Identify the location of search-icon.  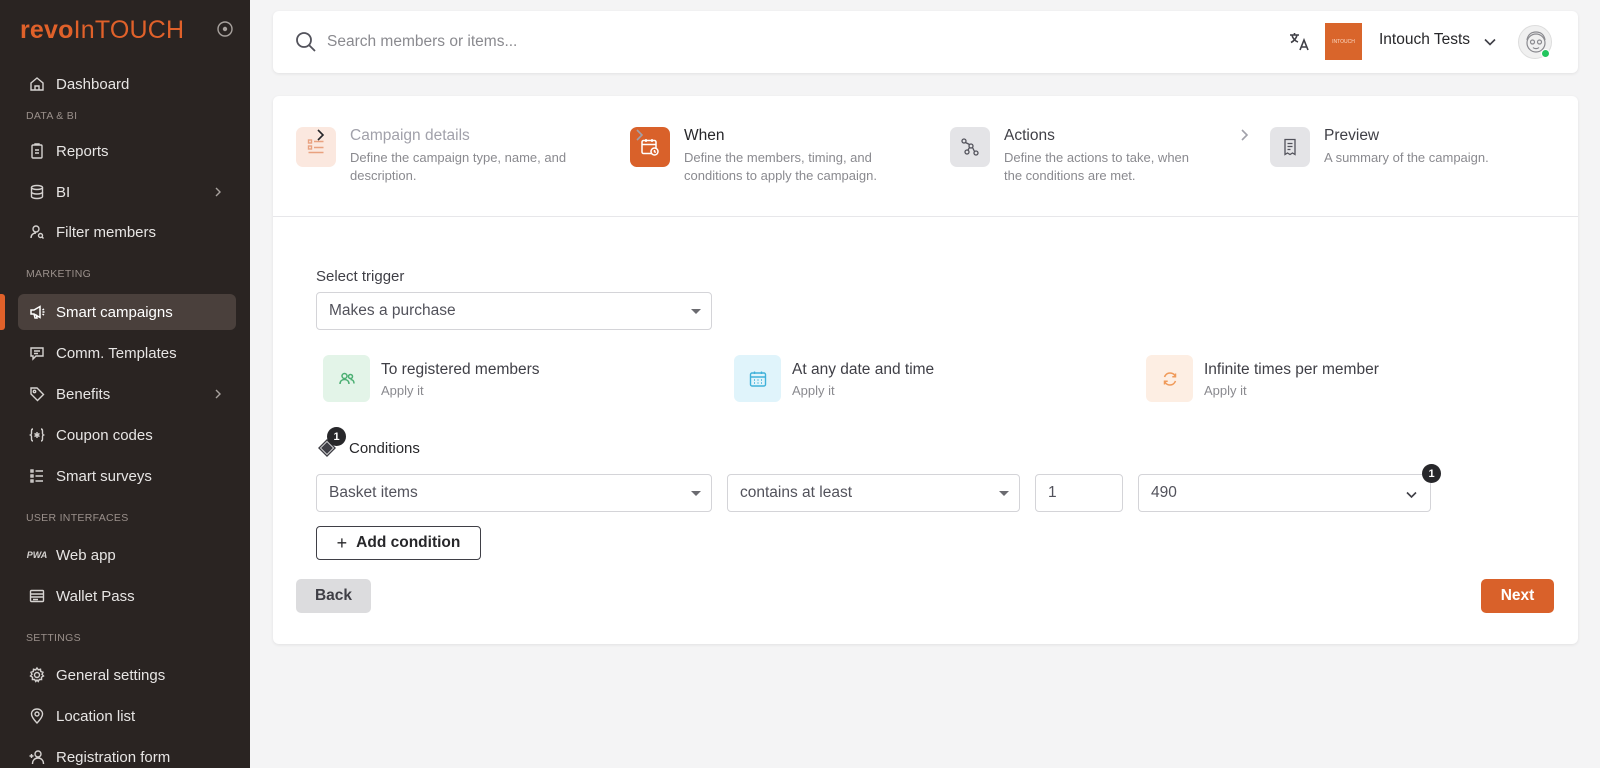
(306, 42).